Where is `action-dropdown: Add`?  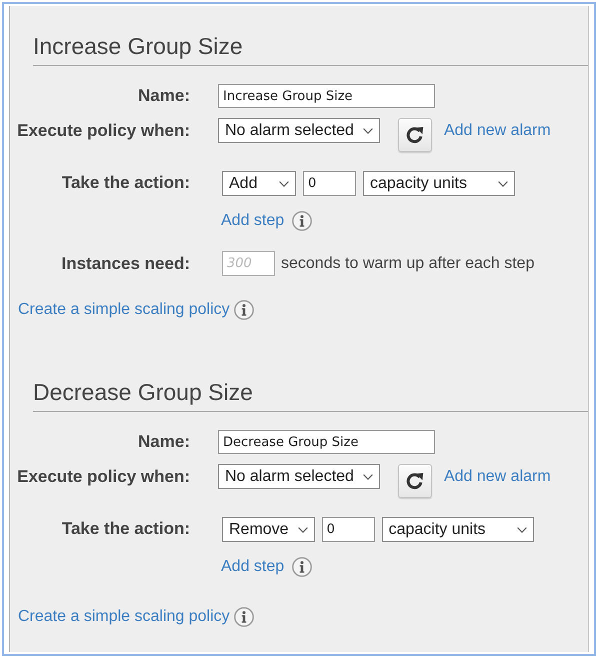
action-dropdown: Add is located at coordinates (259, 183).